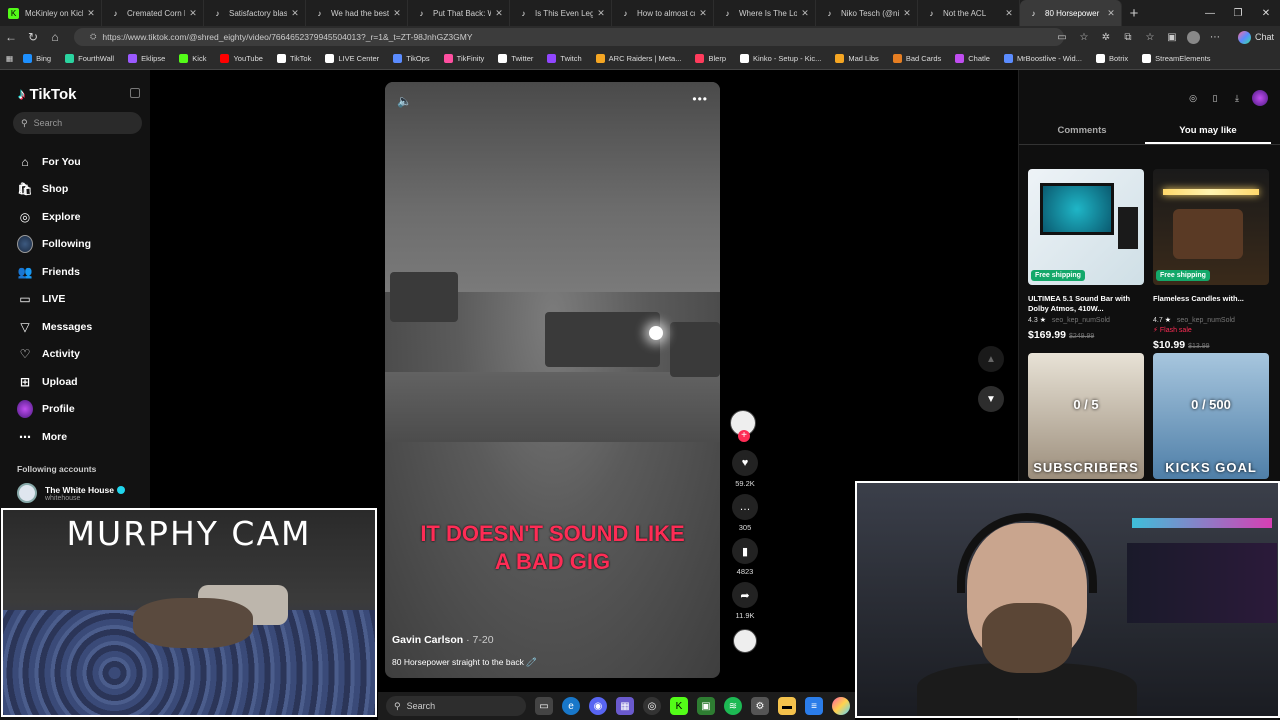 This screenshot has height=720, width=1280. What do you see at coordinates (411, 58) in the screenshot?
I see `bookmark-item: TikOps` at bounding box center [411, 58].